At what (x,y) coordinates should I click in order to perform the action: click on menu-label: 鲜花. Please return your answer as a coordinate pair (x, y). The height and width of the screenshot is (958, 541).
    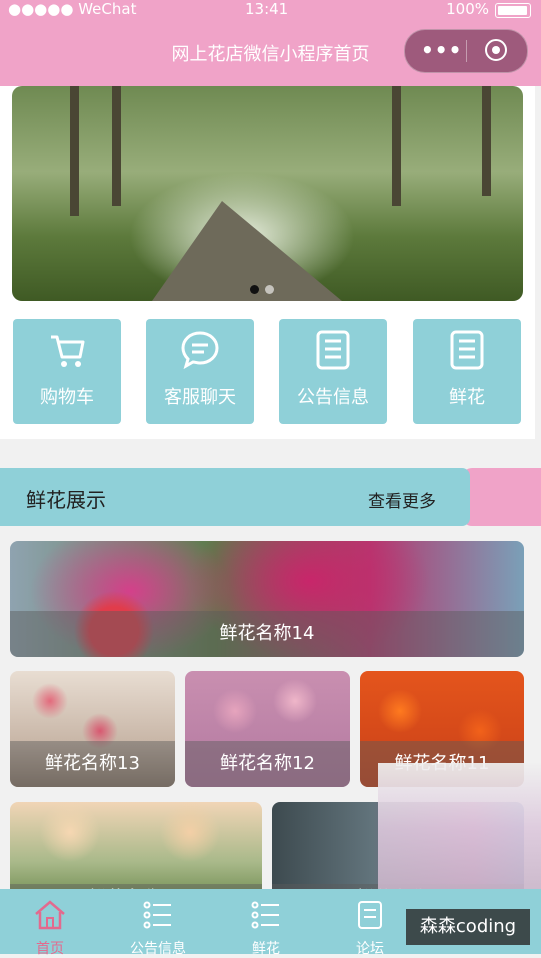
    Looking at the image, I should click on (467, 397).